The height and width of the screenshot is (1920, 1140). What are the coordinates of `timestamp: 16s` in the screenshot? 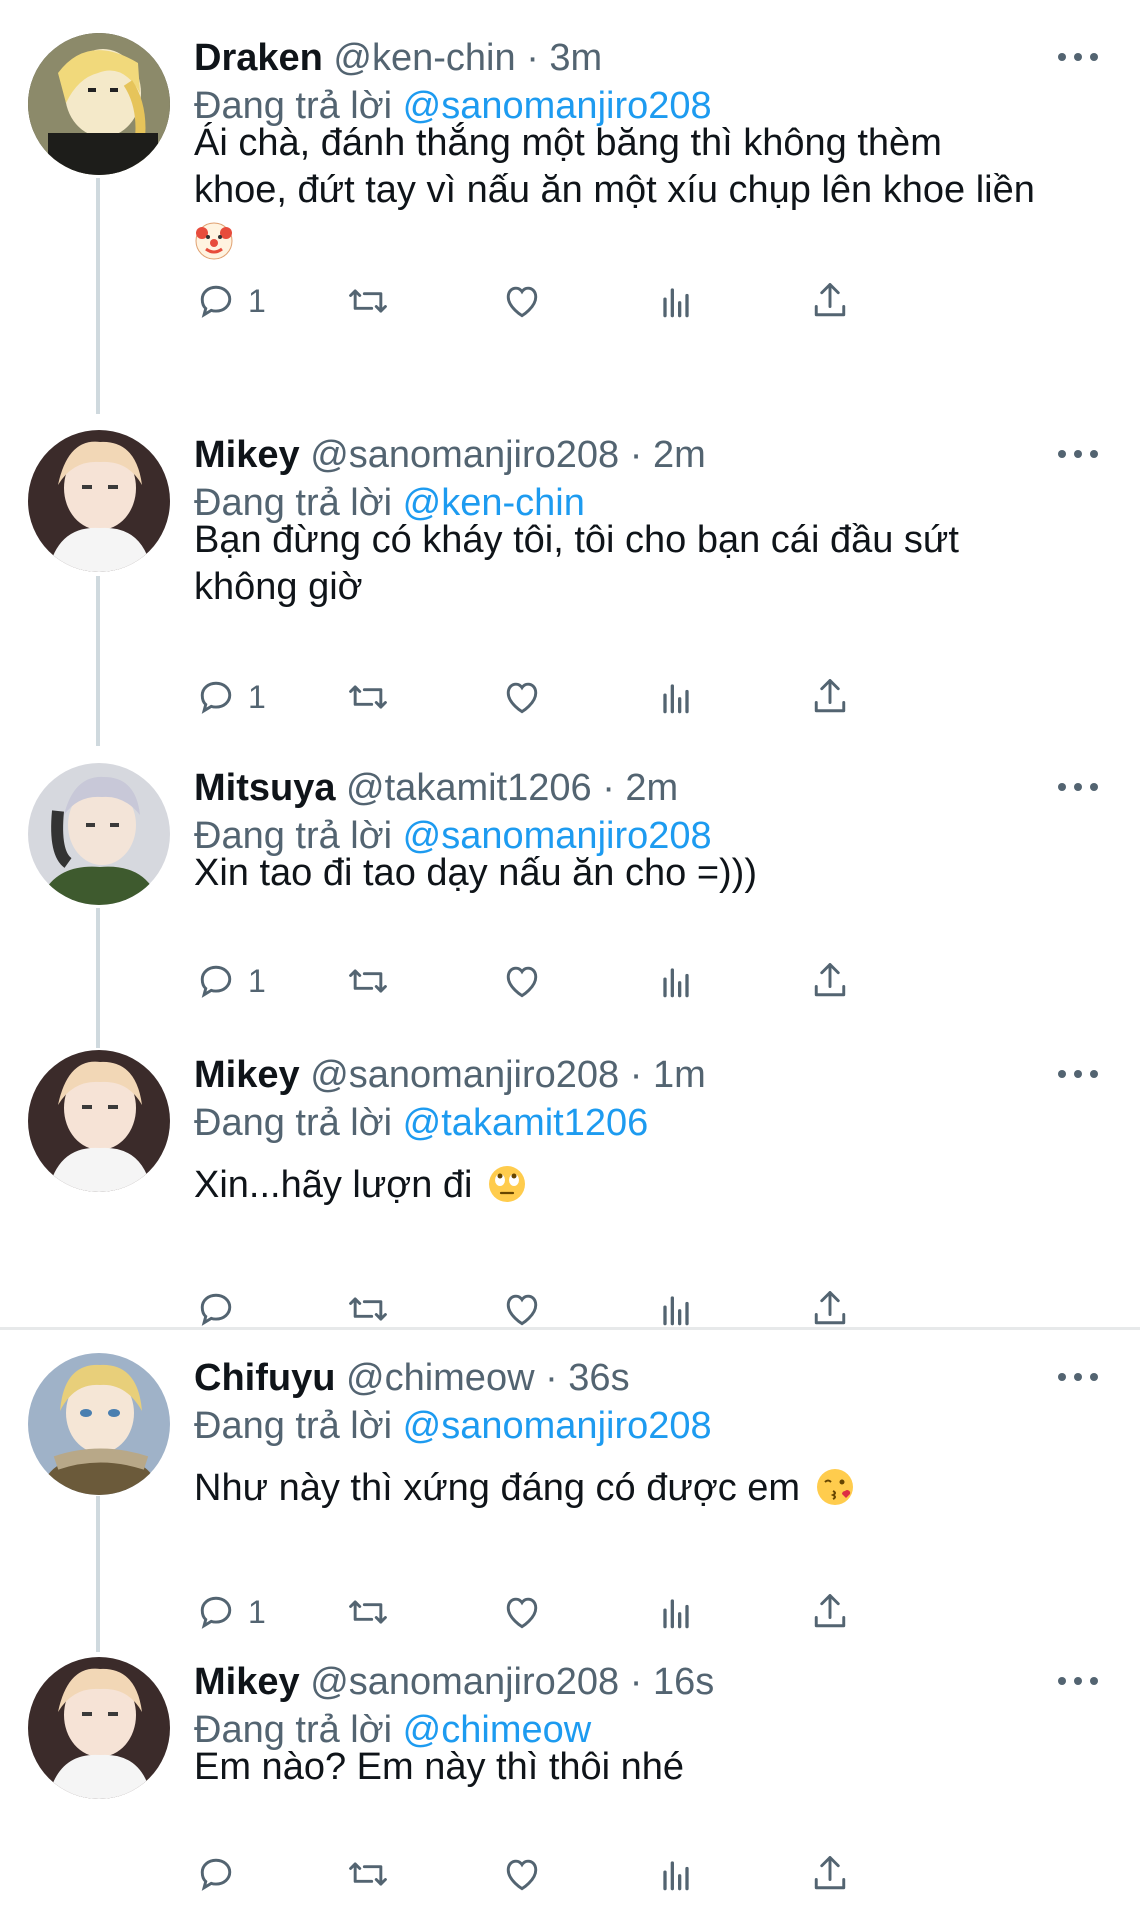 It's located at (683, 1682).